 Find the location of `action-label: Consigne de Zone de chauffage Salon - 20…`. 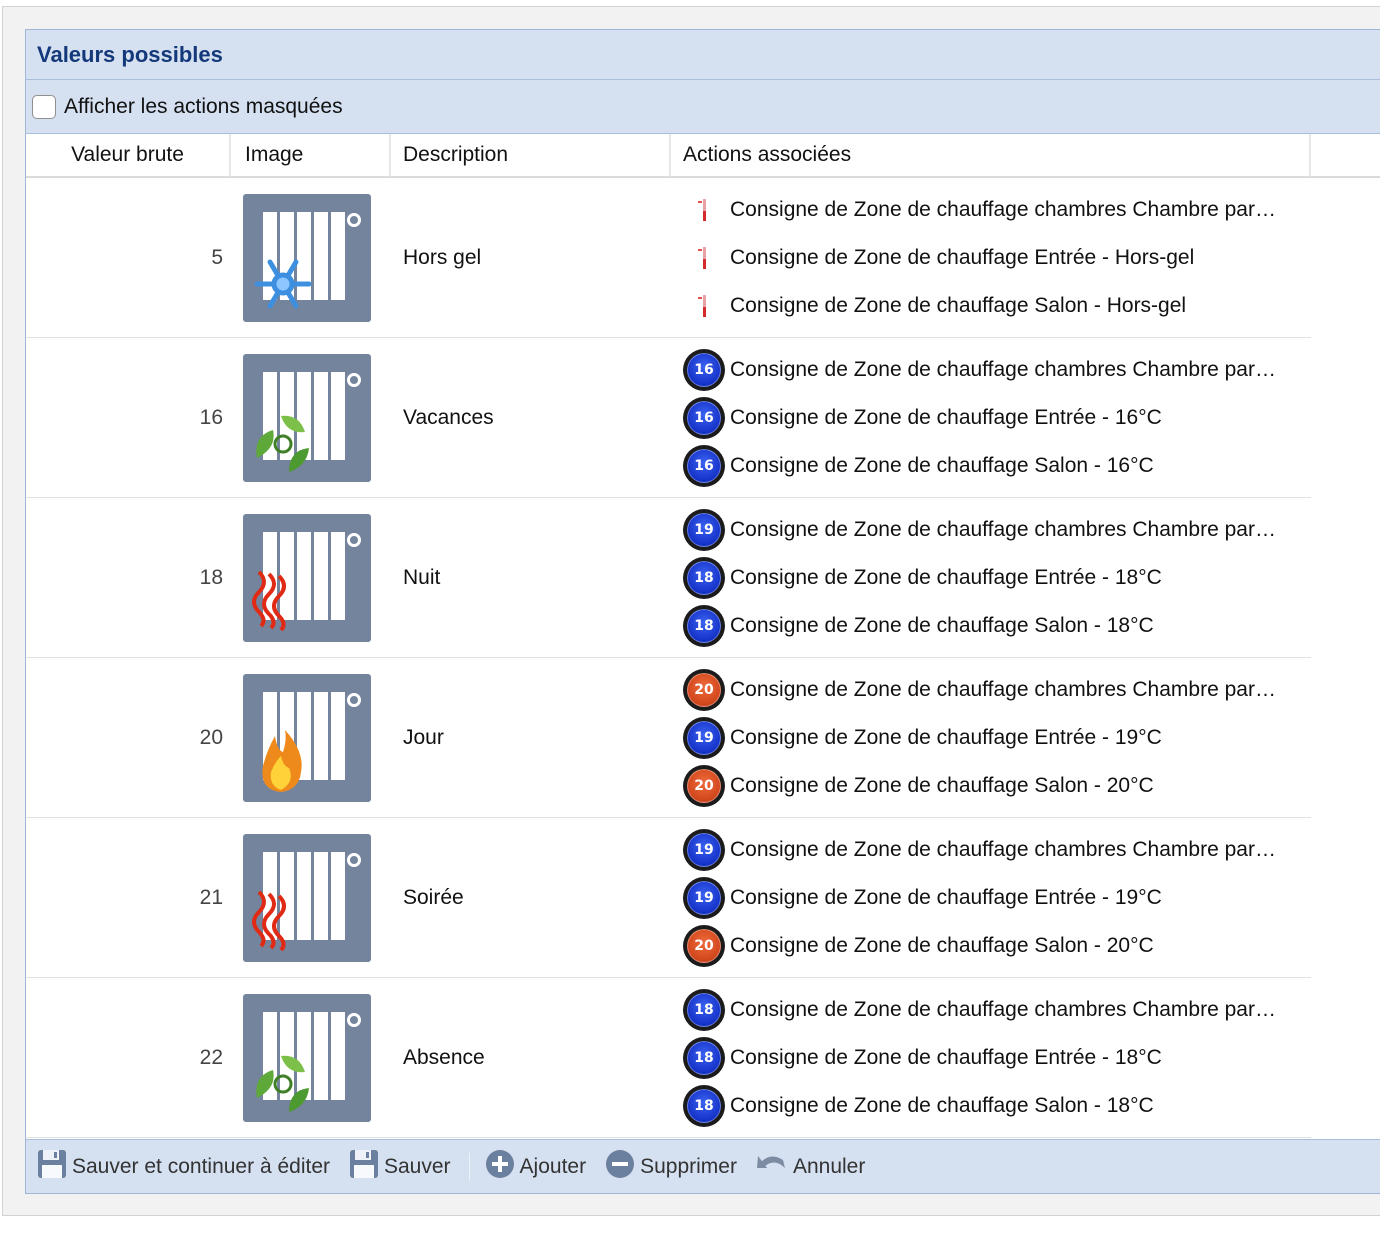

action-label: Consigne de Zone de chauffage Salon - 20… is located at coordinates (942, 785).